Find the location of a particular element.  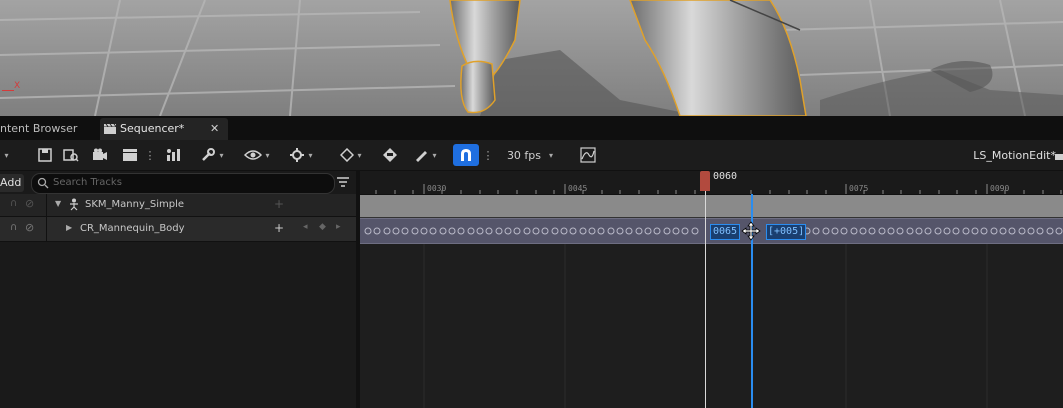

find-asset-button is located at coordinates (71, 155).